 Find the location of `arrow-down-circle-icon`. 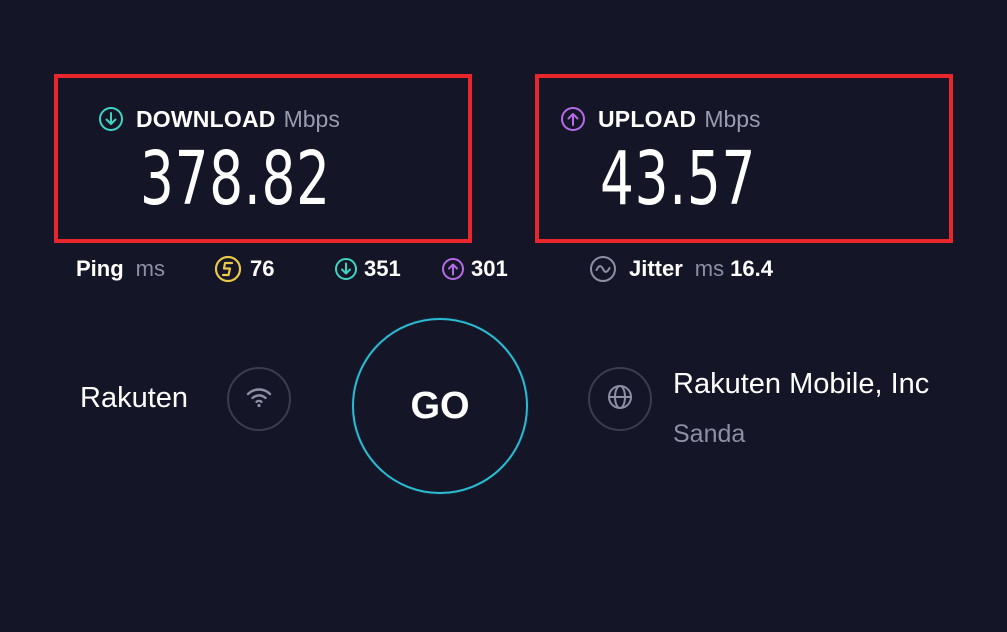

arrow-down-circle-icon is located at coordinates (111, 119).